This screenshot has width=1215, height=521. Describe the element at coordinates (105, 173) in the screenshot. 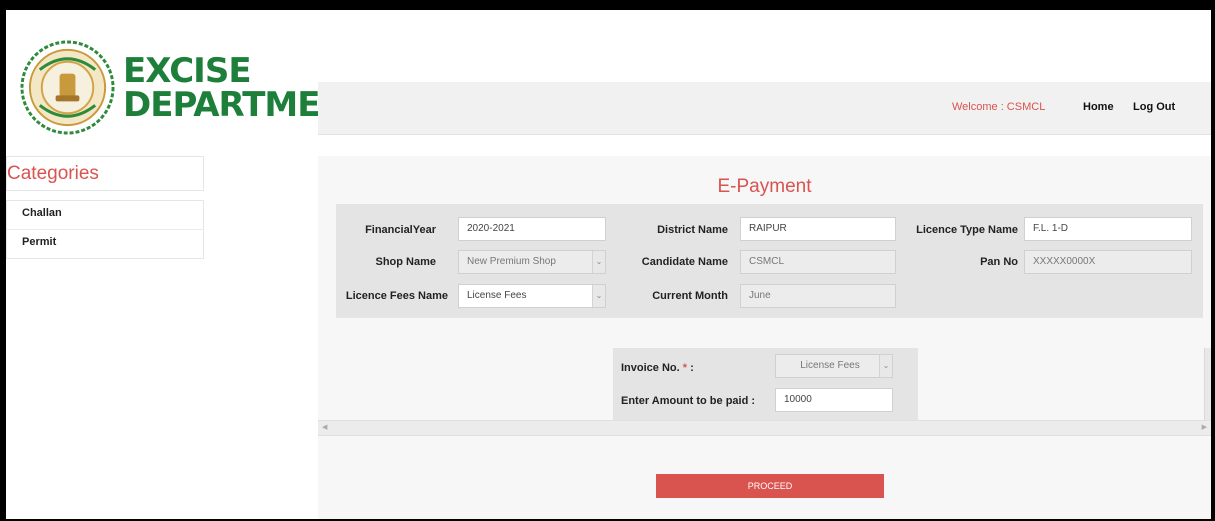

I see `categories-header: Categories` at that location.